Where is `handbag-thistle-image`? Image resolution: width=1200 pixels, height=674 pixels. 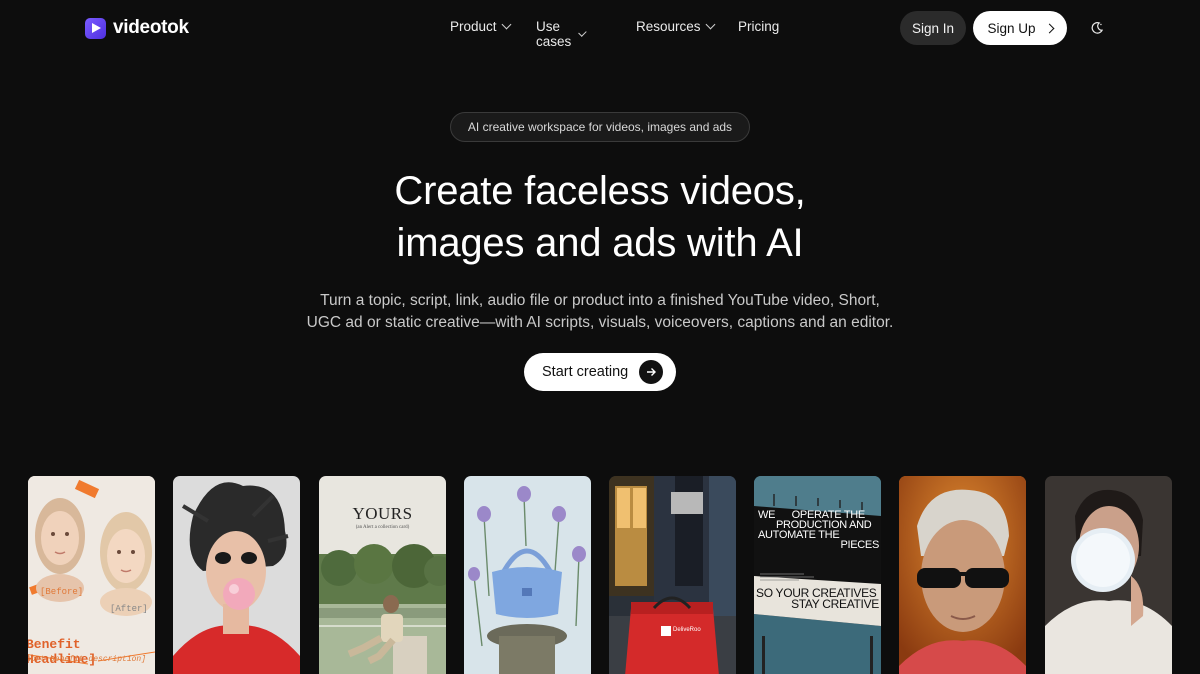
handbag-thistle-image is located at coordinates (527, 575).